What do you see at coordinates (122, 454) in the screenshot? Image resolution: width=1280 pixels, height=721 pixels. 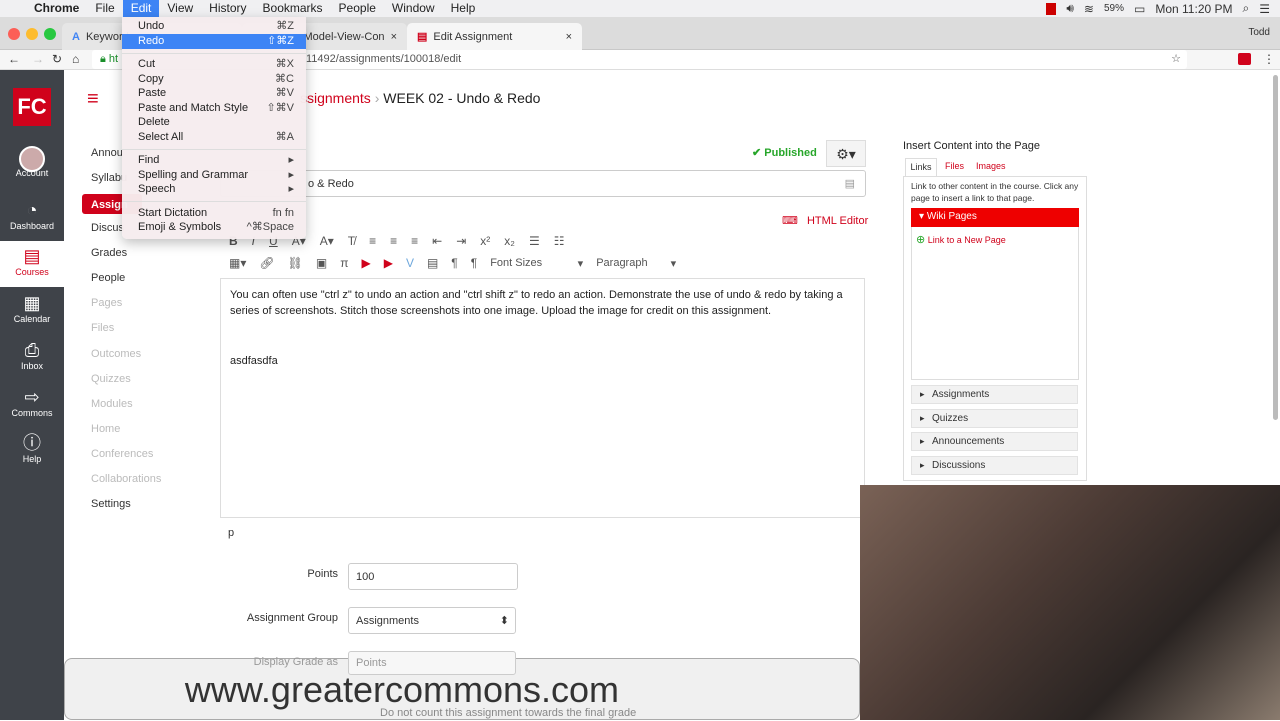 I see `course-nav-conferences: Conferences` at bounding box center [122, 454].